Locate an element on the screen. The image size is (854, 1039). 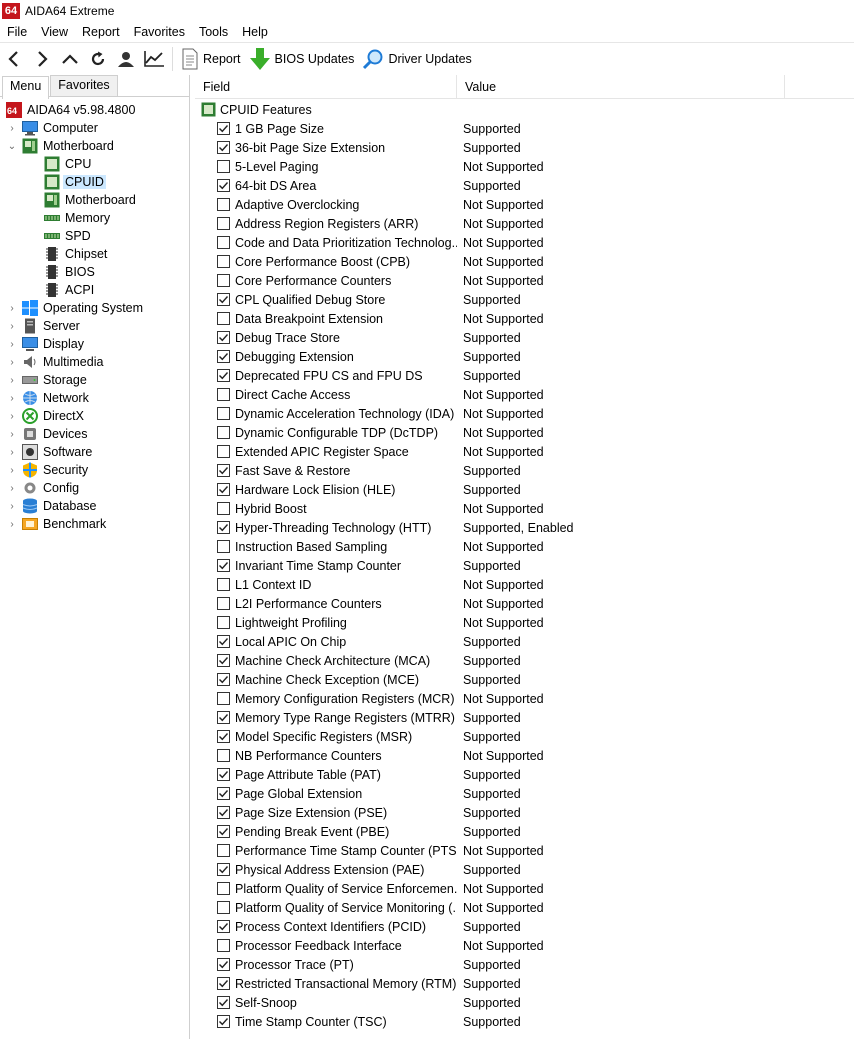
tree-item-benchmark: › Benchmark is located at coordinates (57, 524).